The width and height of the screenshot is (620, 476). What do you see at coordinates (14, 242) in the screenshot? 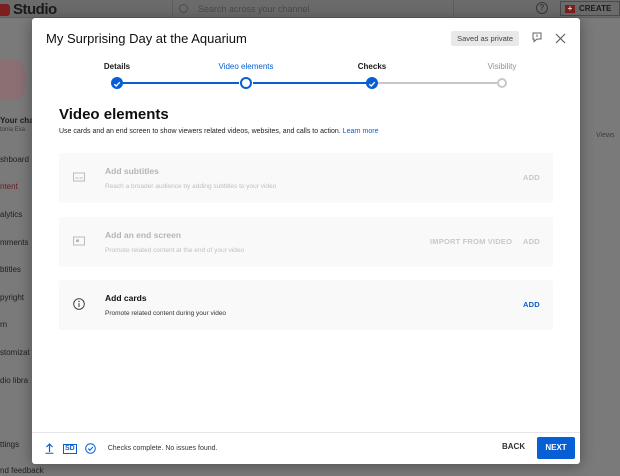
I see `sidebar-item-comments: mments` at bounding box center [14, 242].